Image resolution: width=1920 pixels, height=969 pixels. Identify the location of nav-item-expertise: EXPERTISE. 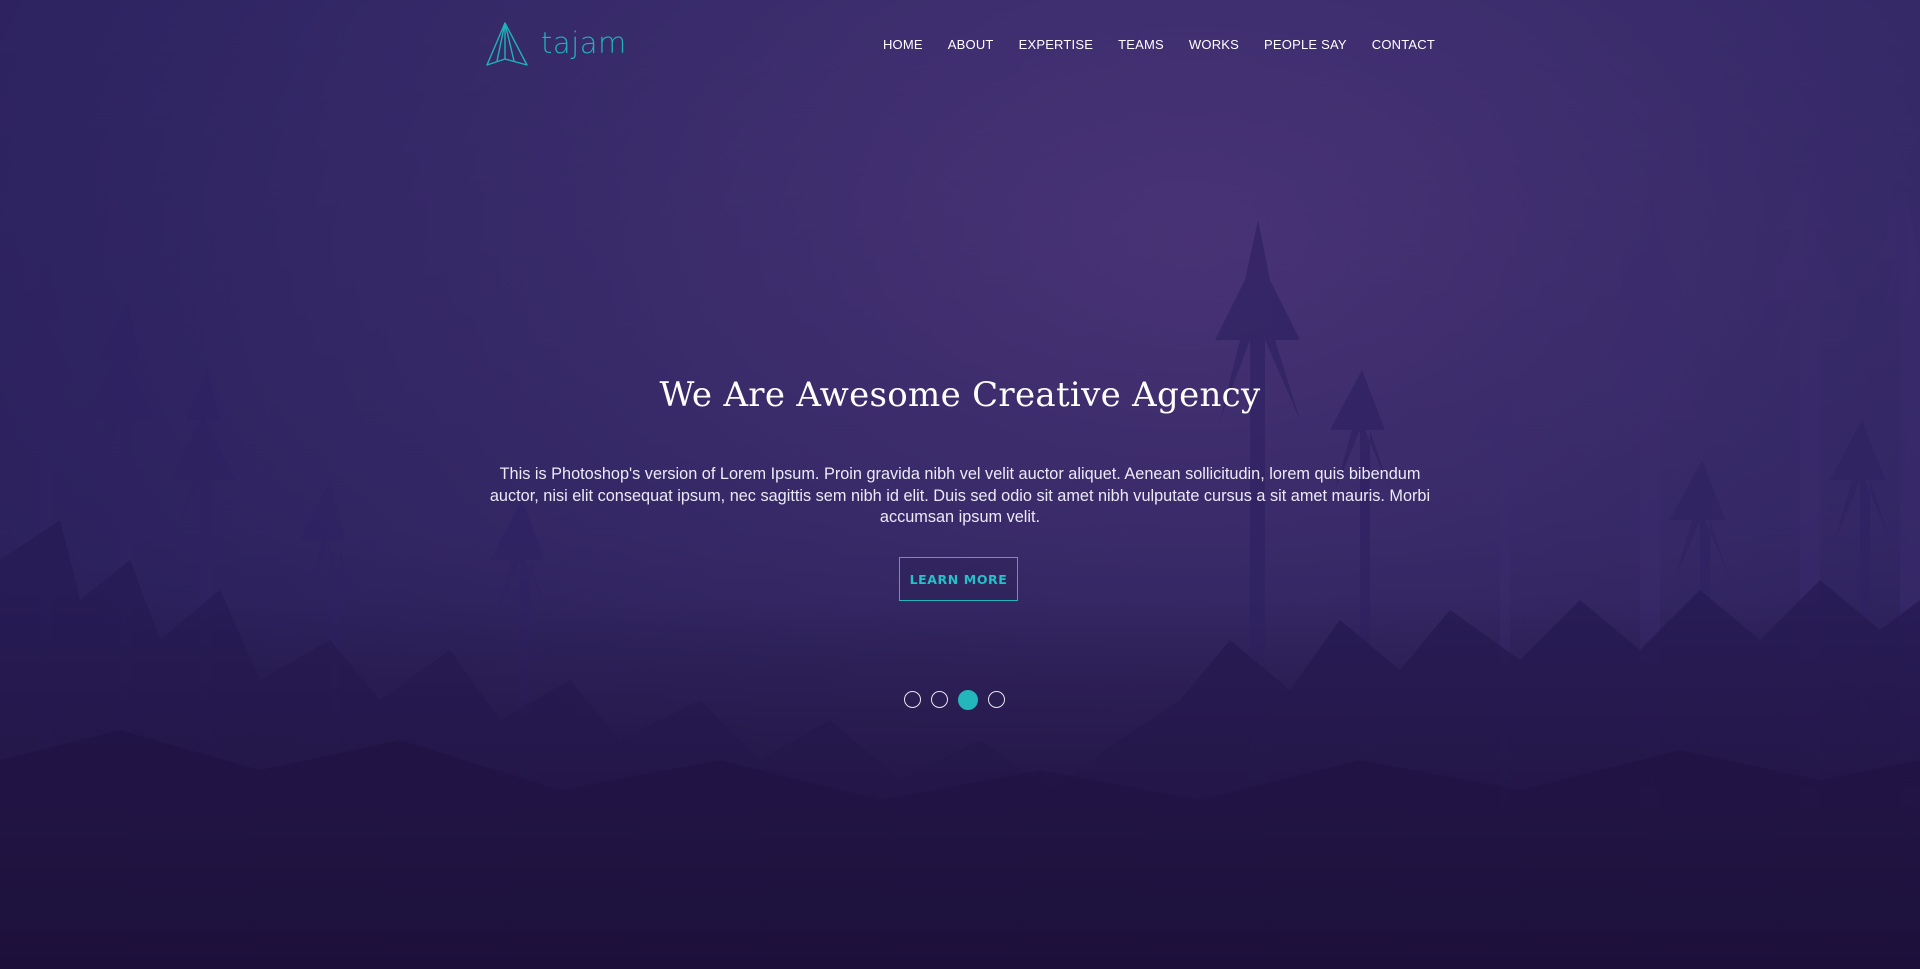
(1056, 44).